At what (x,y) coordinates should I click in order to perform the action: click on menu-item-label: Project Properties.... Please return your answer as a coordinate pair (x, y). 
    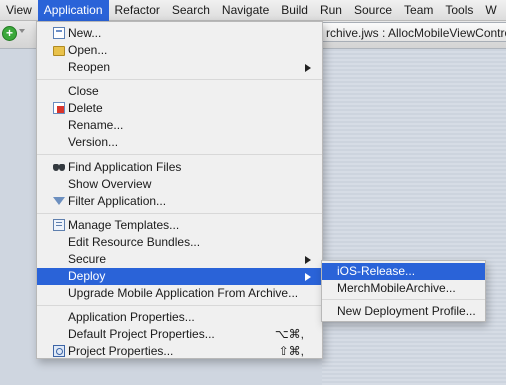
    Looking at the image, I should click on (121, 351).